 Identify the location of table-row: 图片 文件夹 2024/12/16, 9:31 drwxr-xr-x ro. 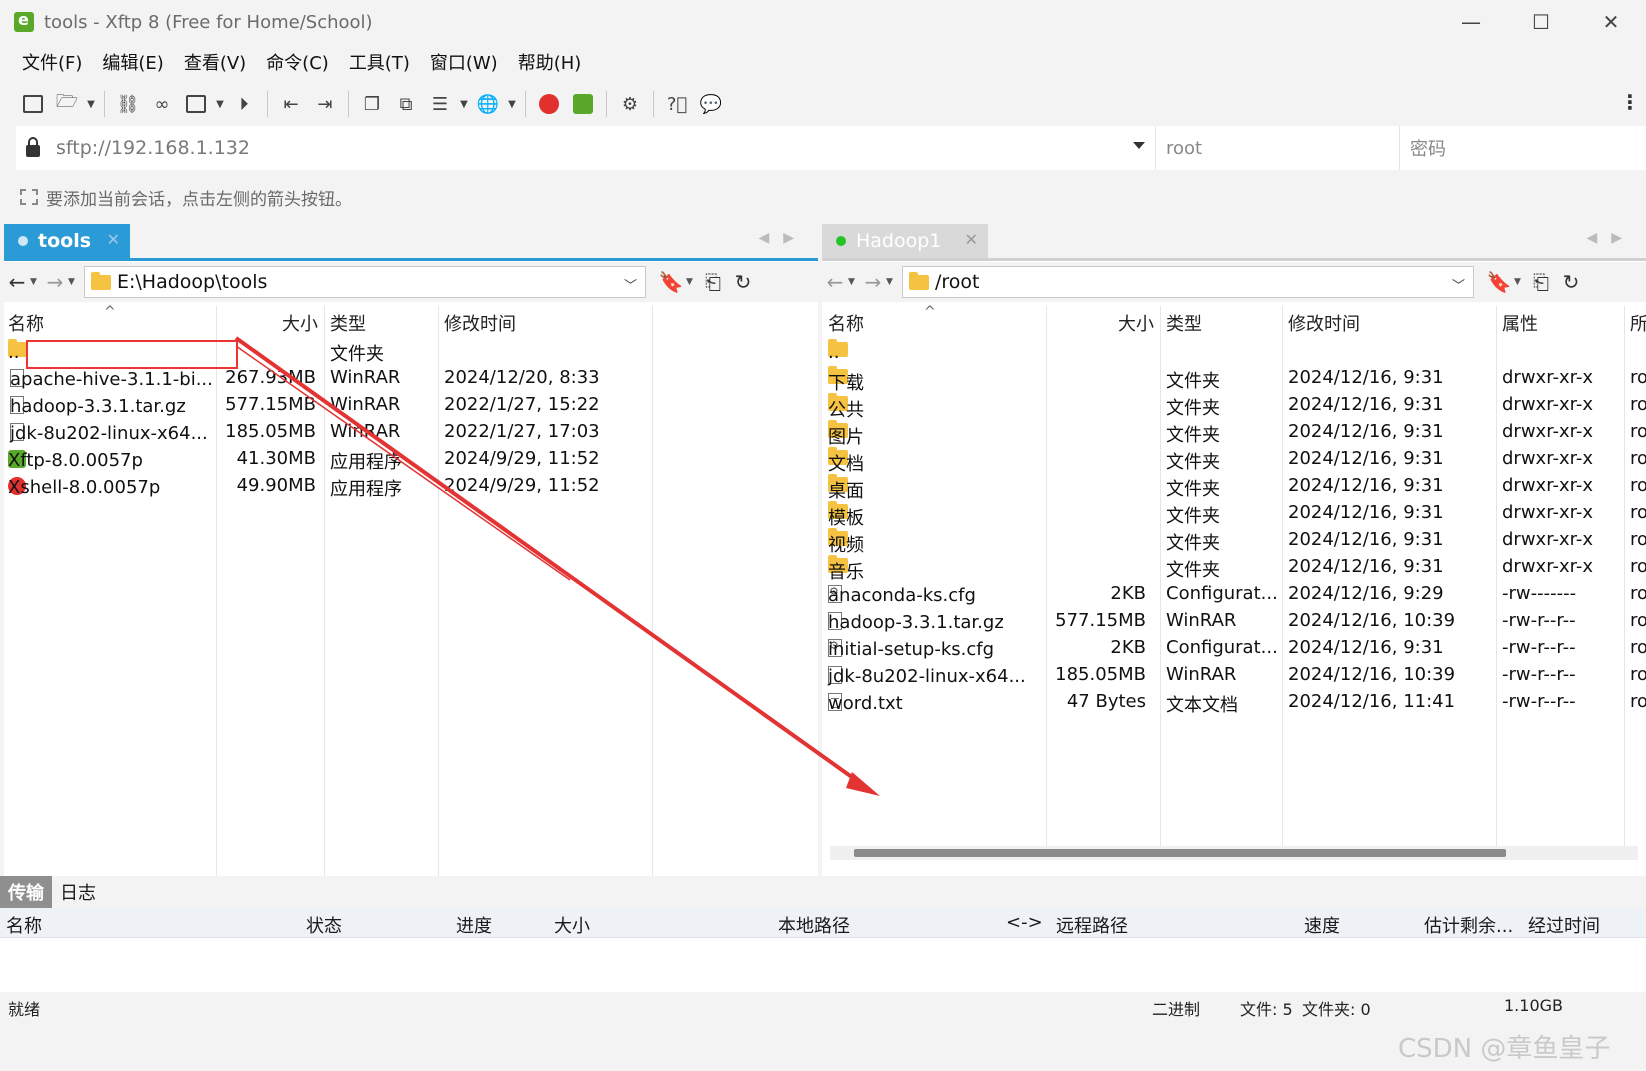
(1234, 433).